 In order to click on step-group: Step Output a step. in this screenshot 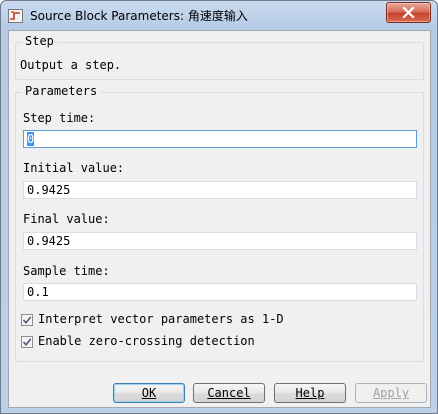, I will do `click(219, 57)`.